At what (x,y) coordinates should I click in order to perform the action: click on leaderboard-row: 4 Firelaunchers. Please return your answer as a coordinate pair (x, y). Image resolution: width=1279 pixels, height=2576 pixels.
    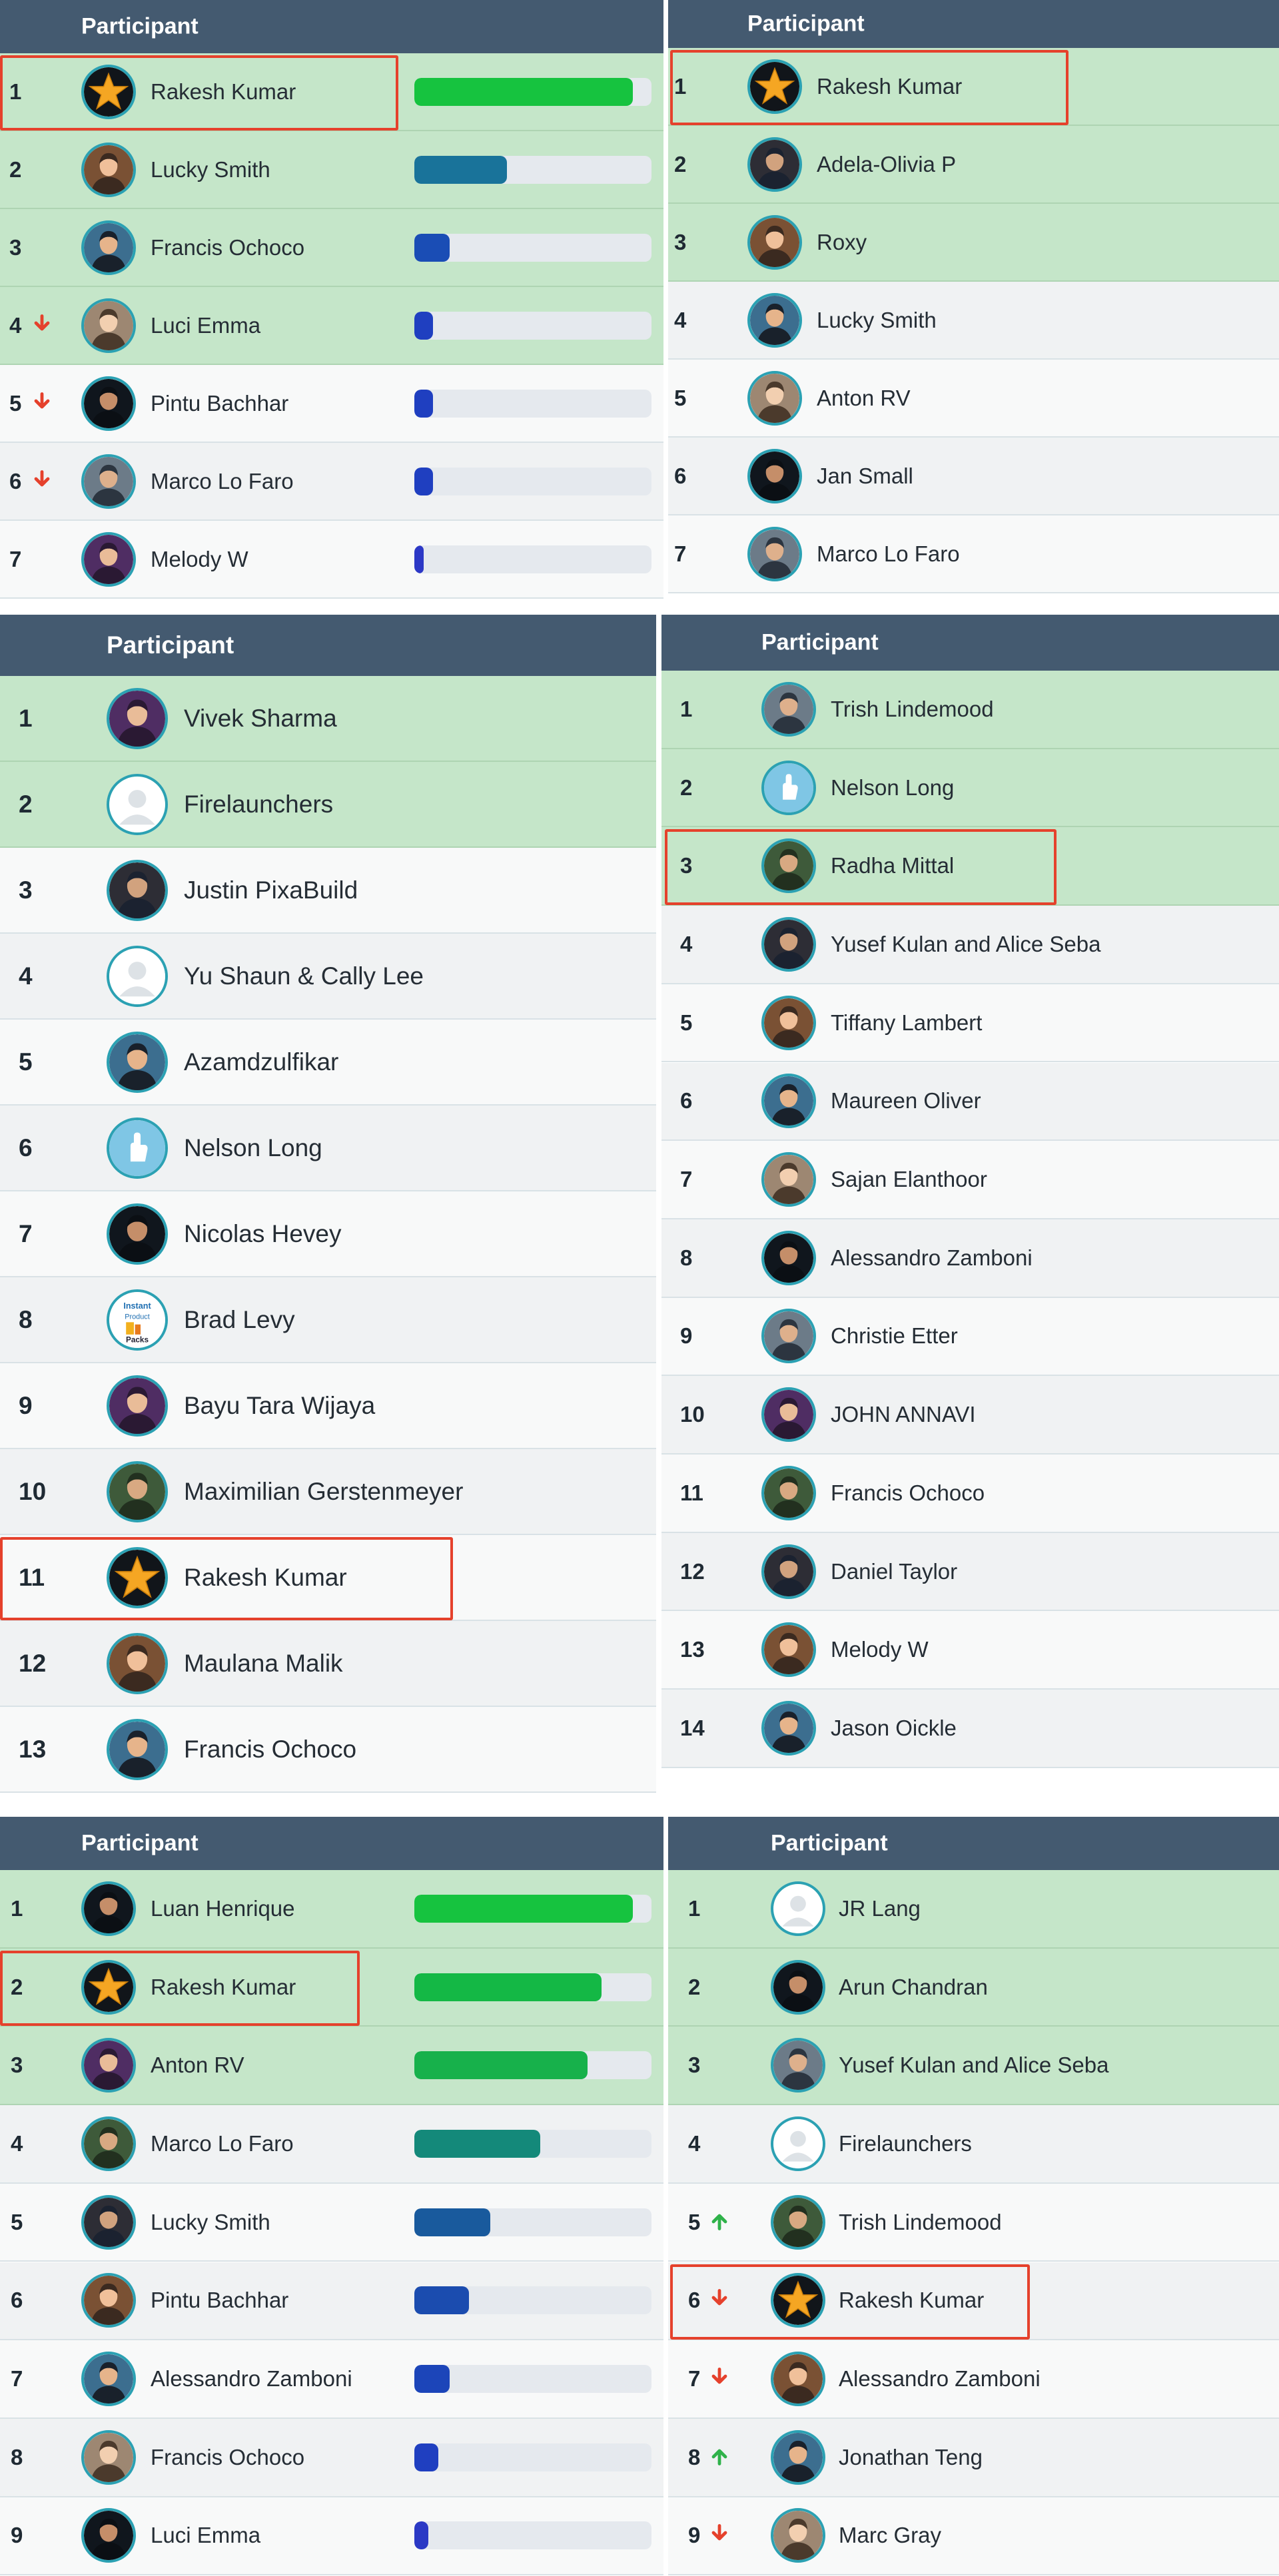
    Looking at the image, I should click on (973, 2144).